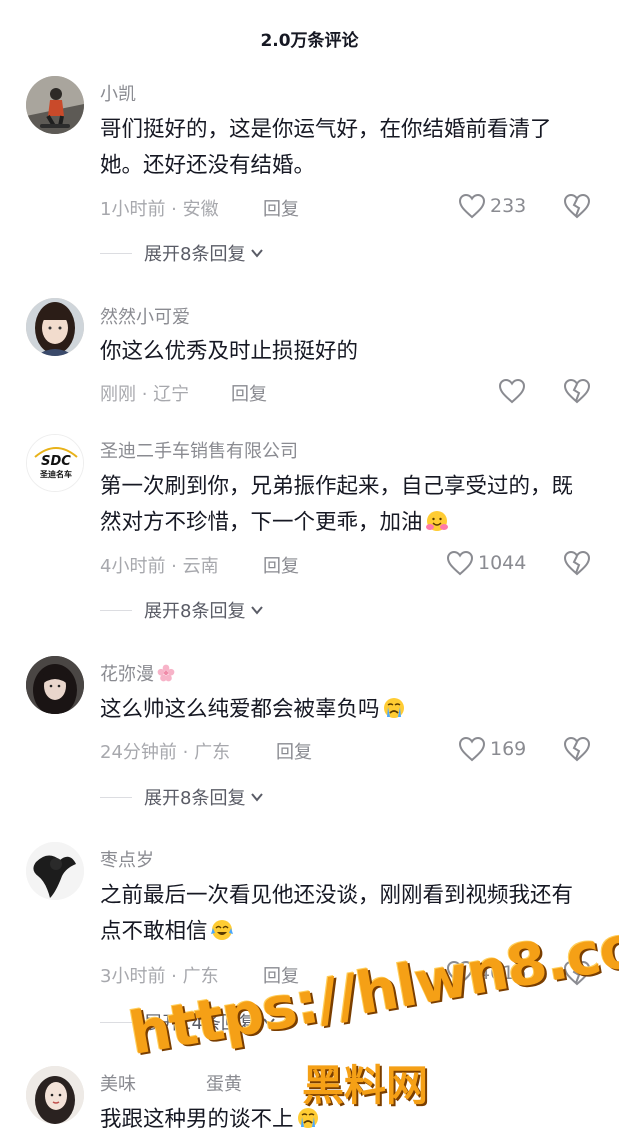 Image resolution: width=619 pixels, height=1147 pixels. Describe the element at coordinates (55, 474) in the screenshot. I see `logo-text: 圣迪名车` at that location.